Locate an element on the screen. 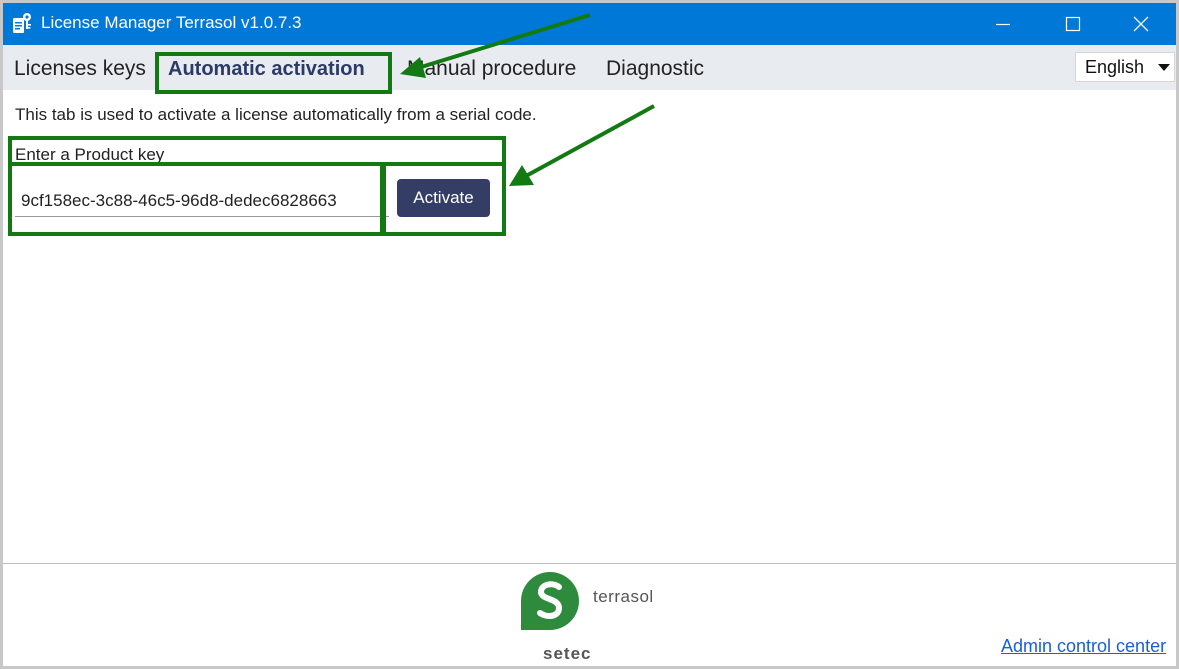  maximize-icon is located at coordinates (1073, 24).